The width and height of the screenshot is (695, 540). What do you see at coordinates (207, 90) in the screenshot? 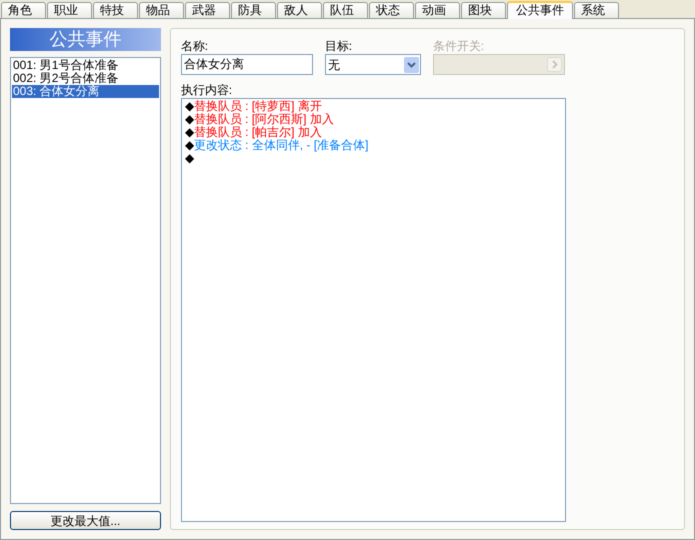
I see `content-label: 执行内容:` at bounding box center [207, 90].